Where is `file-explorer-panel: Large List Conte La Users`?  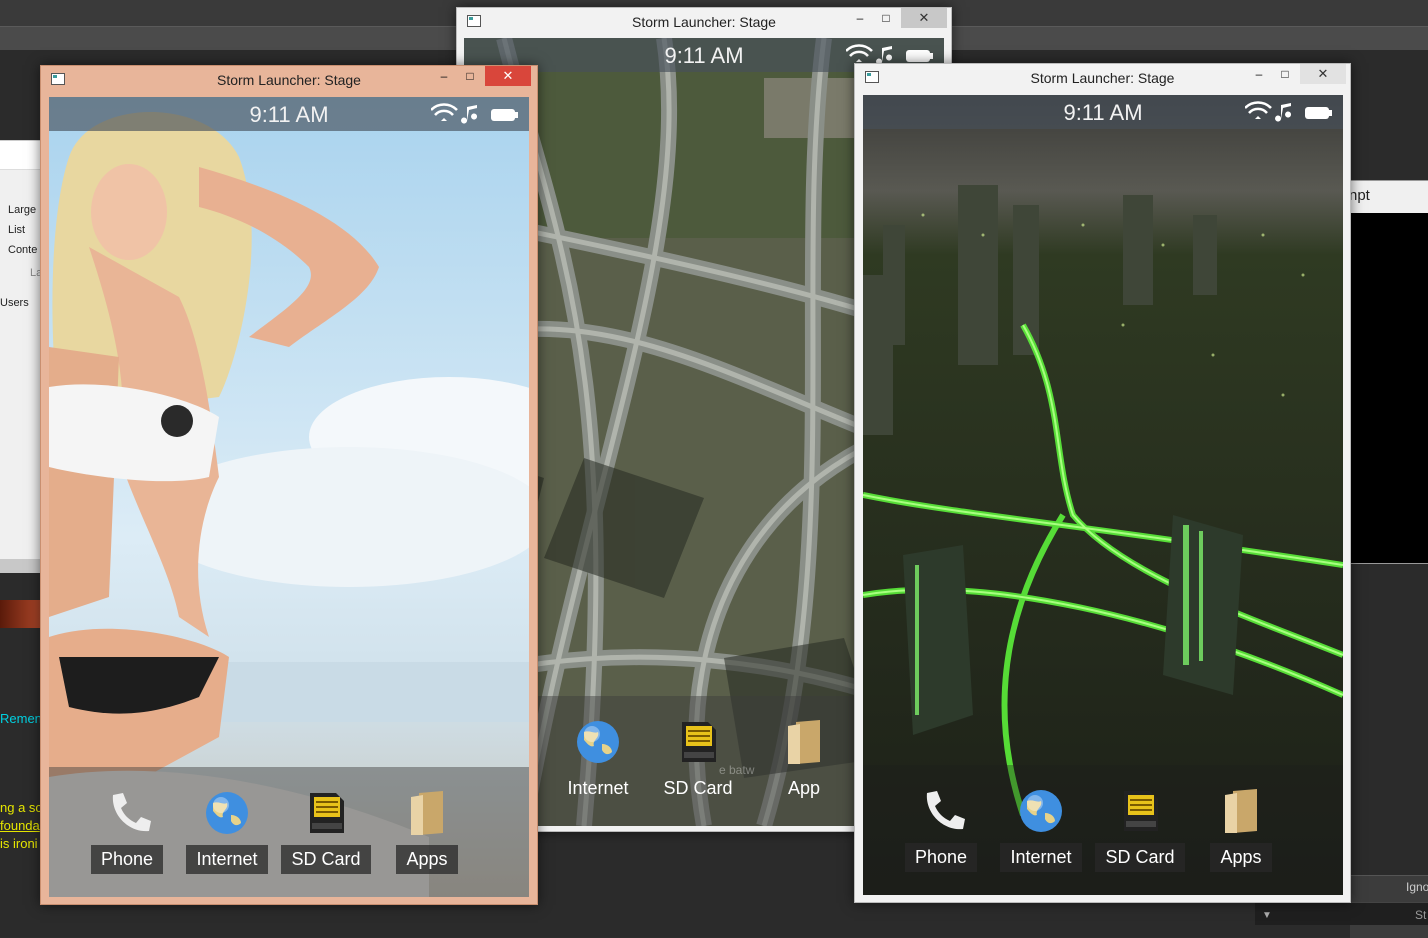
file-explorer-panel: Large List Conte La Users is located at coordinates (21, 356).